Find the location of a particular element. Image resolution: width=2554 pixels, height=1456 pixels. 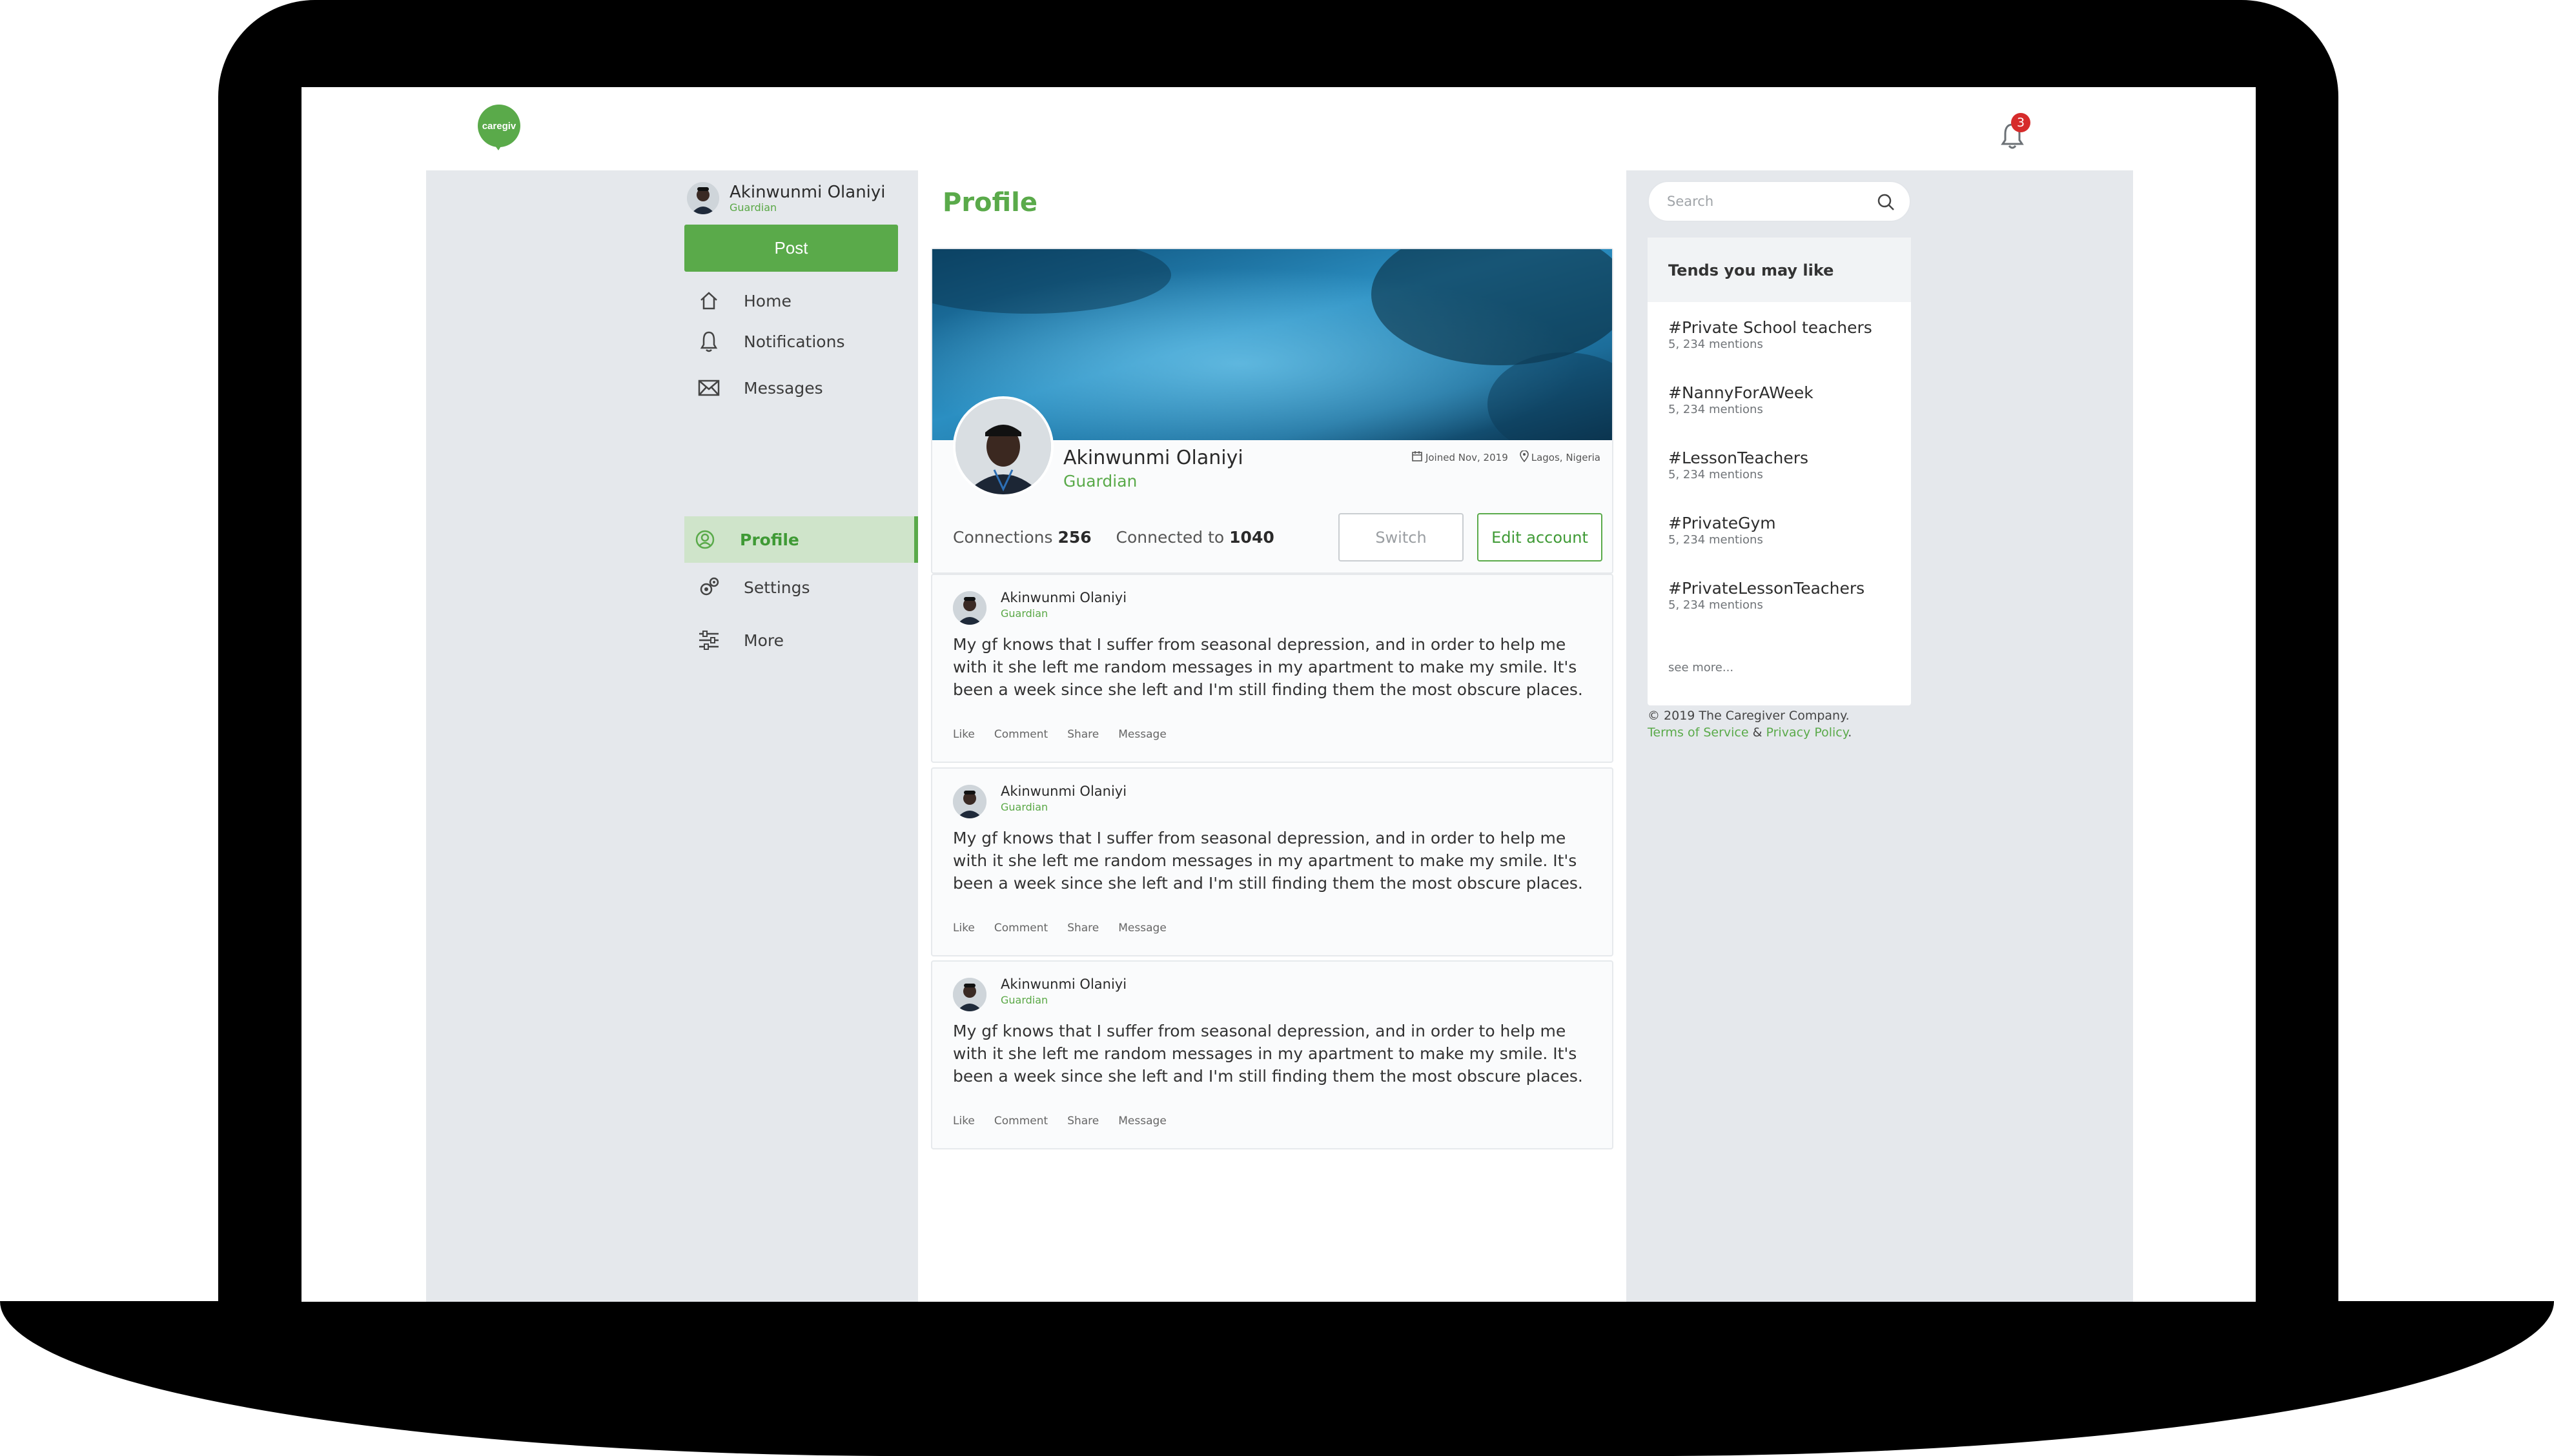

svg-text: caregiv is located at coordinates (499, 127).